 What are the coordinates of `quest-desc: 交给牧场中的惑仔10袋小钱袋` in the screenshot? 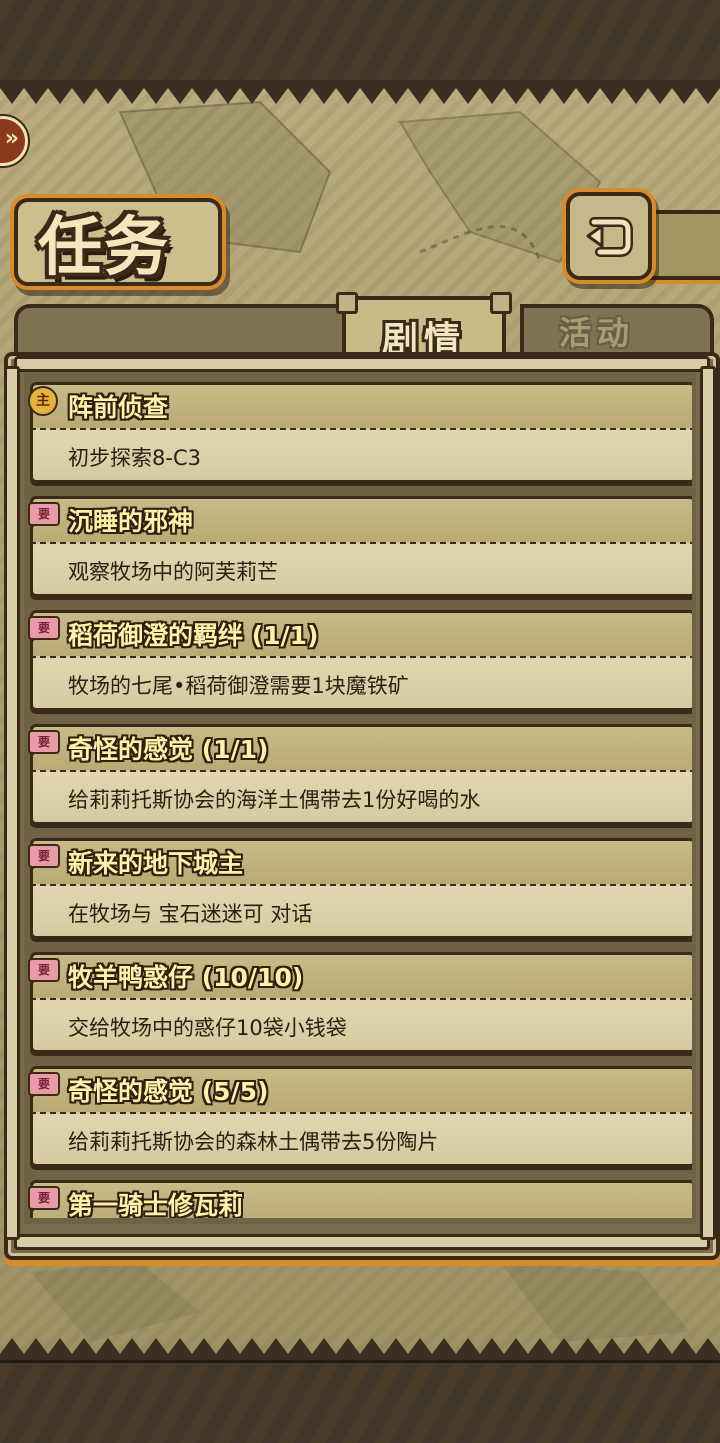 It's located at (207, 1028).